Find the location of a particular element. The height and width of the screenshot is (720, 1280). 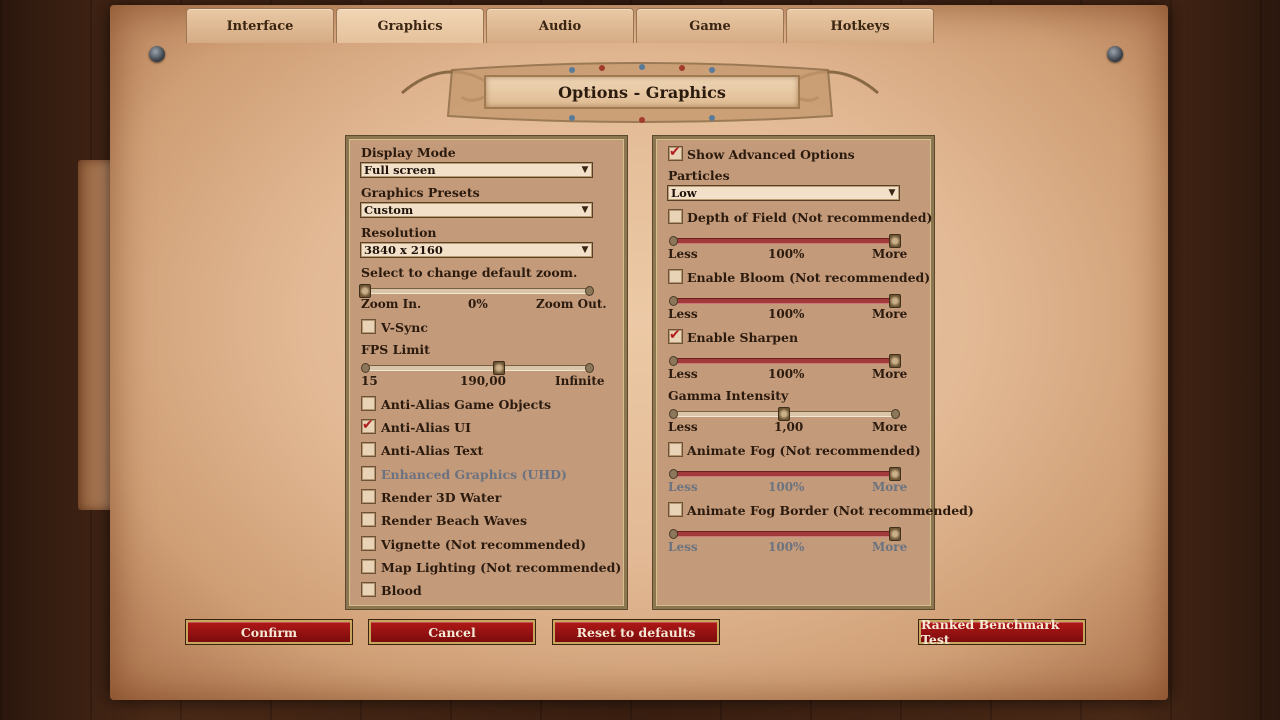

fps-max-label: Infinite is located at coordinates (580, 381).